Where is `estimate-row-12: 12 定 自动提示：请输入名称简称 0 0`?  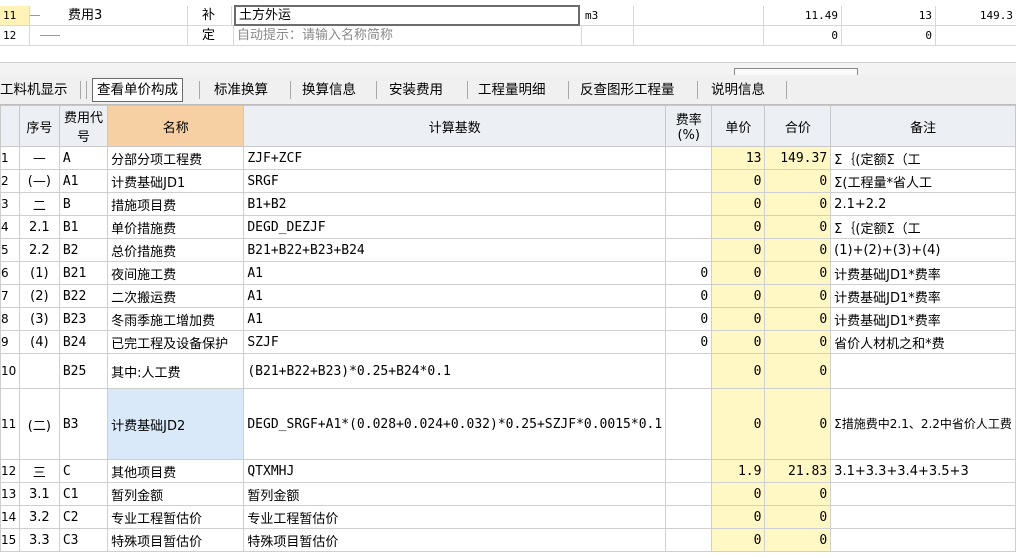
estimate-row-12: 12 定 自动提示：请输入名称简称 0 0 is located at coordinates (508, 36).